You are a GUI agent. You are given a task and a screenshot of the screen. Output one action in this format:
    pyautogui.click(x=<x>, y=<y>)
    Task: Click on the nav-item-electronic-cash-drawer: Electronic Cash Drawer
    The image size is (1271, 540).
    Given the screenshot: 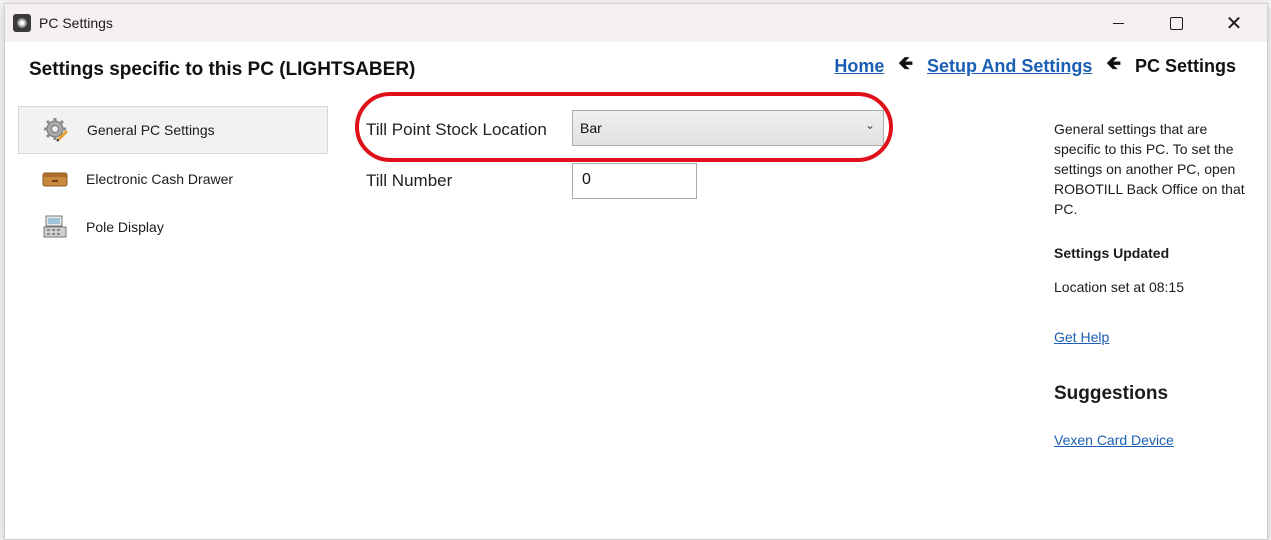 What is the action you would take?
    pyautogui.click(x=173, y=179)
    